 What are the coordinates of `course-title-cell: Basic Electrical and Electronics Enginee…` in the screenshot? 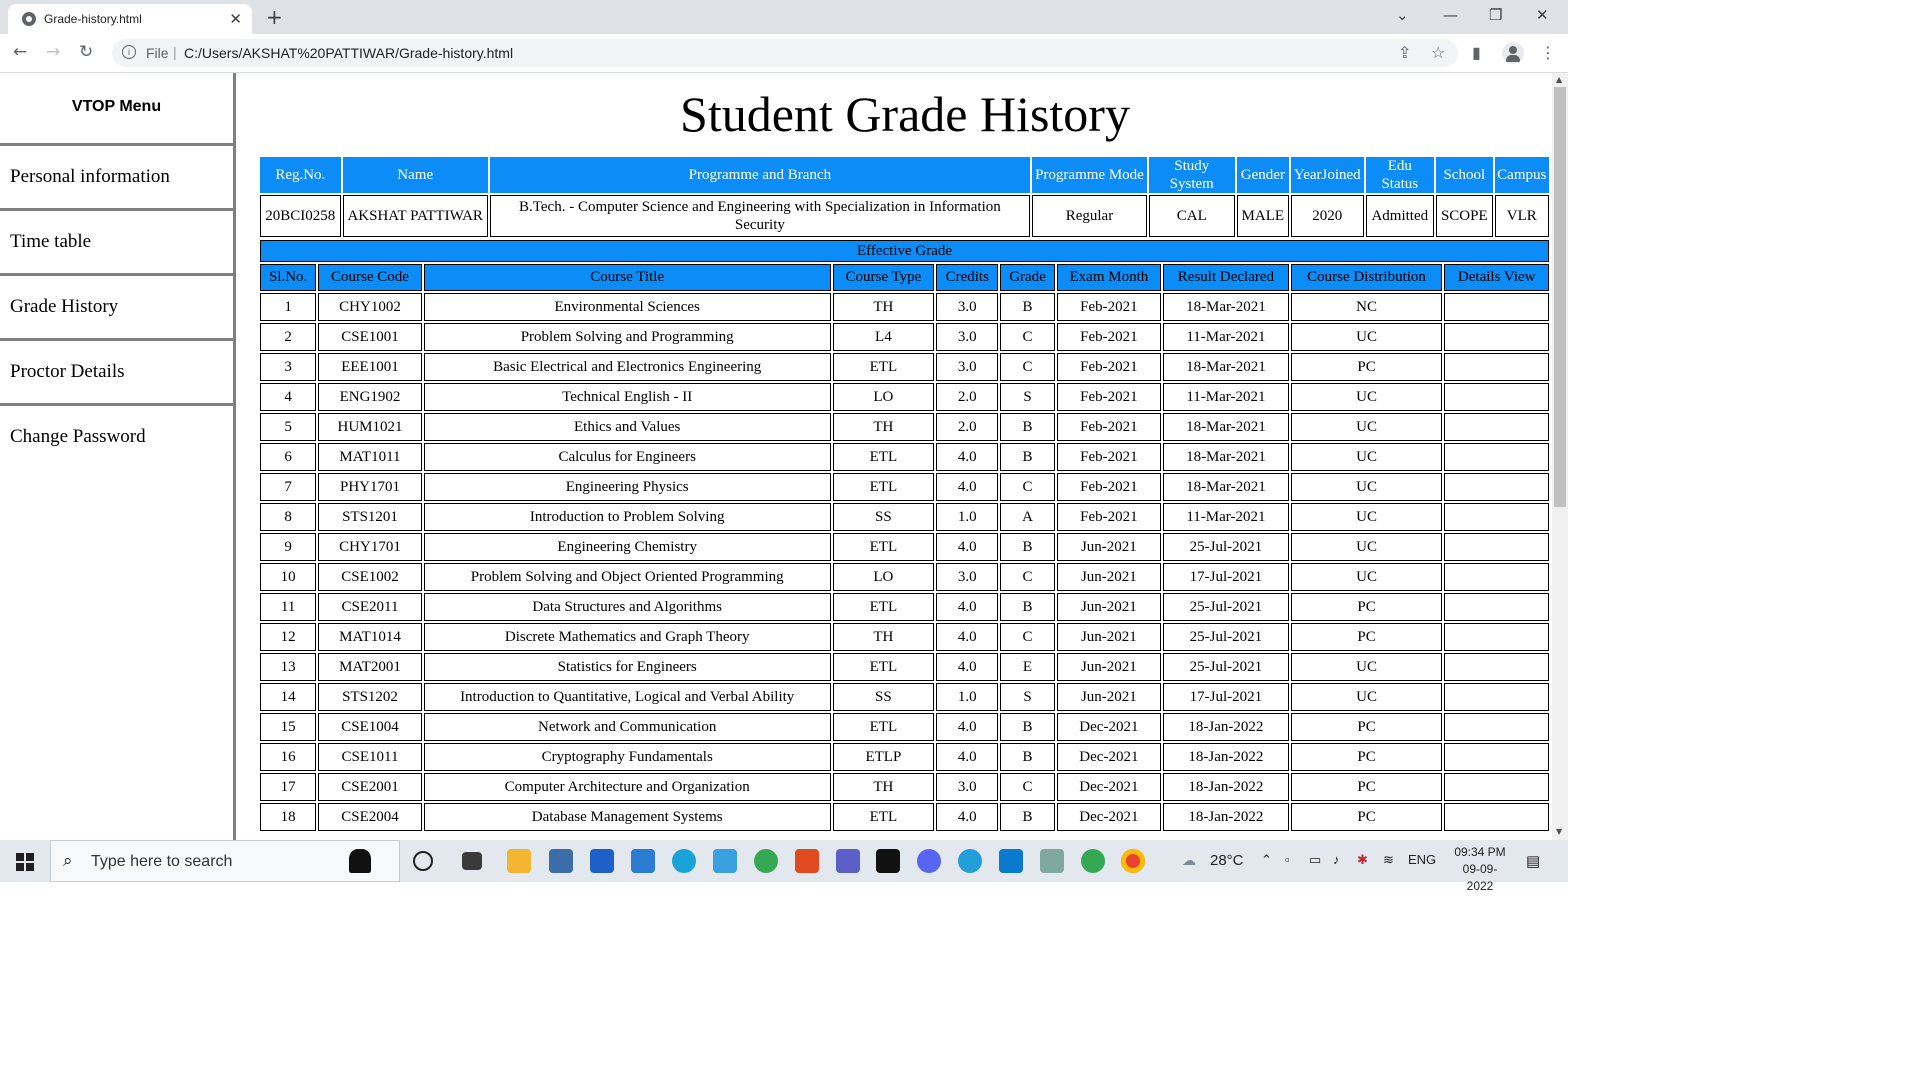 It's located at (627, 367).